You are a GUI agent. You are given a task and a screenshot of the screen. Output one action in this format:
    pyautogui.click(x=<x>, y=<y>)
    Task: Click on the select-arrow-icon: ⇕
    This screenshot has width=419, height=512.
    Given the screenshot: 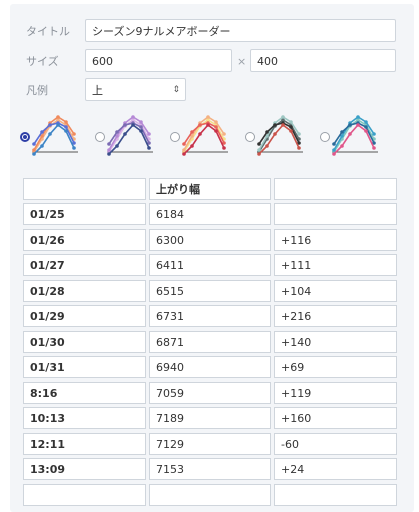 What is the action you would take?
    pyautogui.click(x=176, y=90)
    